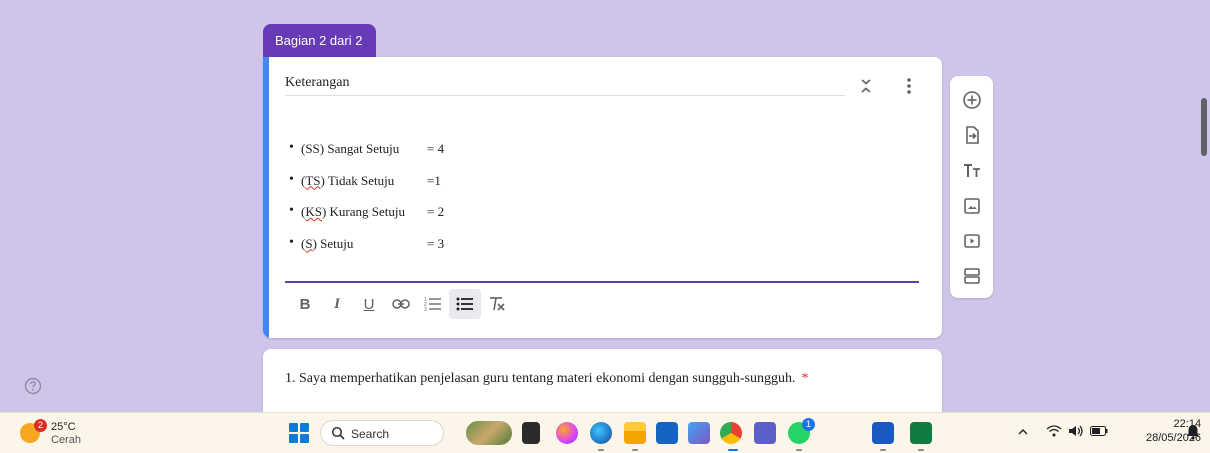 The width and height of the screenshot is (1210, 453). Describe the element at coordinates (1193, 433) in the screenshot. I see `notification-bell-icon` at that location.